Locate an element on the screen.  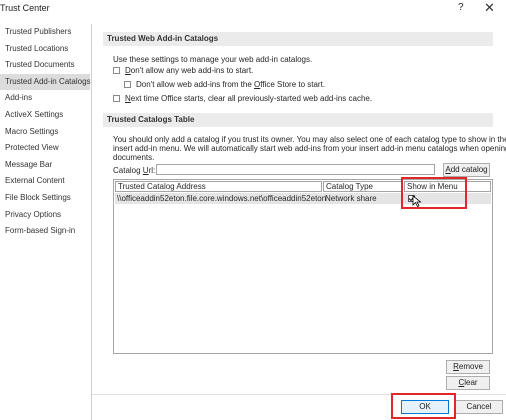
sidebar-item-file-block-settings: File Block Settings is located at coordinates (45, 198).